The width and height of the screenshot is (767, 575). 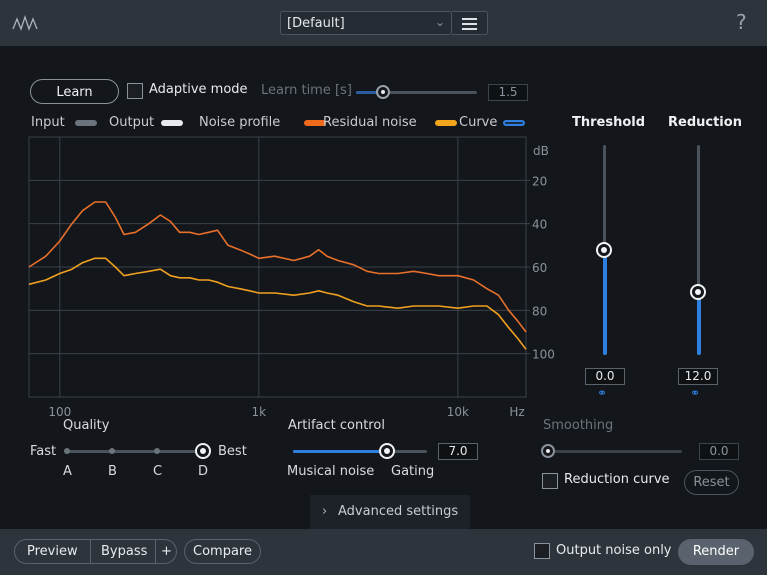 I want to click on reduction-fill, so click(x=699, y=323).